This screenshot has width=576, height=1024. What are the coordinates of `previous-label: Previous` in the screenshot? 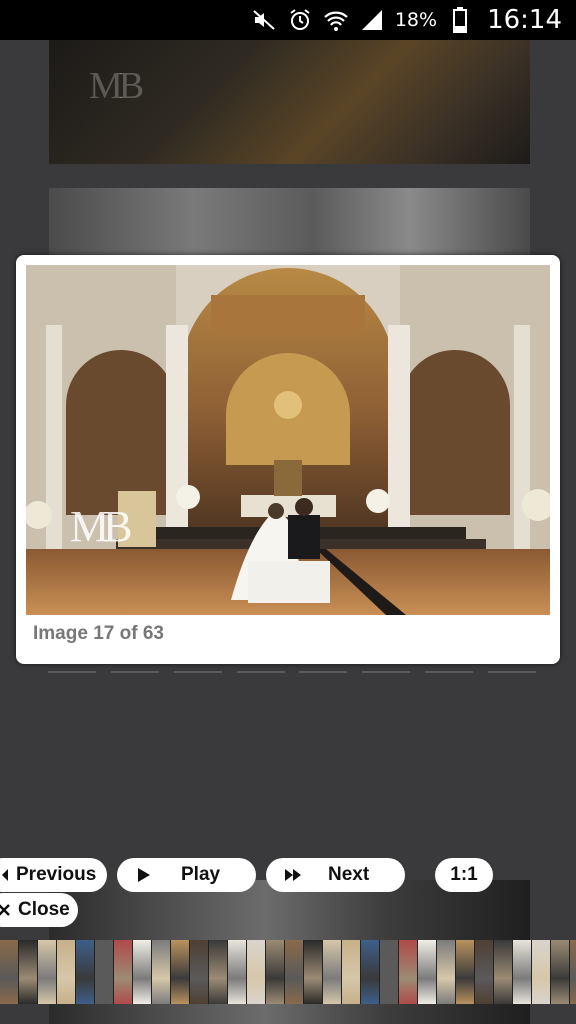 It's located at (56, 874).